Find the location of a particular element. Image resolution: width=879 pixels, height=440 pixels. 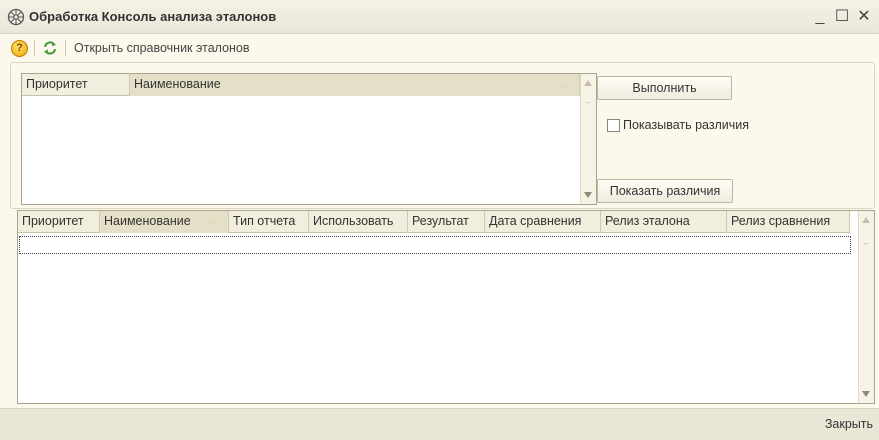

run-button: Выполнить is located at coordinates (664, 88).